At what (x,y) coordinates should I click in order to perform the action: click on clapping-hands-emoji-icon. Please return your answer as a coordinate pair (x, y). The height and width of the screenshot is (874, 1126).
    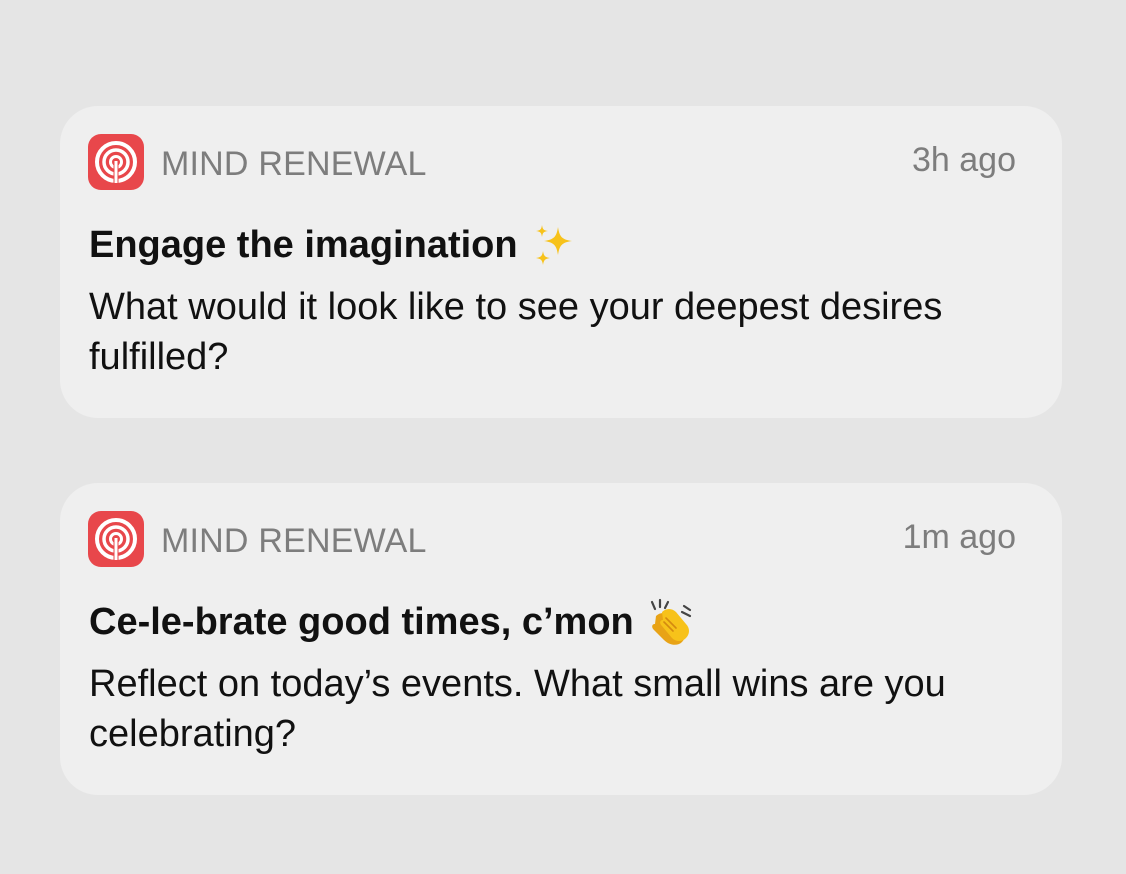
    Looking at the image, I should click on (670, 622).